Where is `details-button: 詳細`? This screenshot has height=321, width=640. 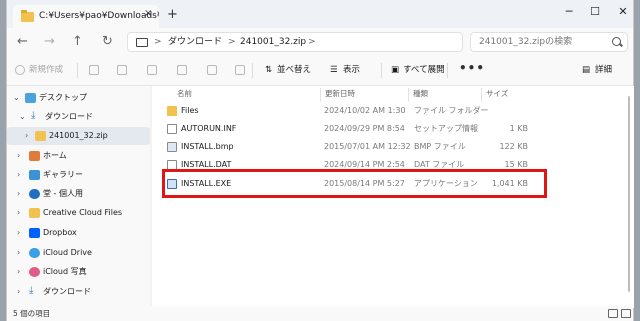
details-button: 詳細 is located at coordinates (603, 70).